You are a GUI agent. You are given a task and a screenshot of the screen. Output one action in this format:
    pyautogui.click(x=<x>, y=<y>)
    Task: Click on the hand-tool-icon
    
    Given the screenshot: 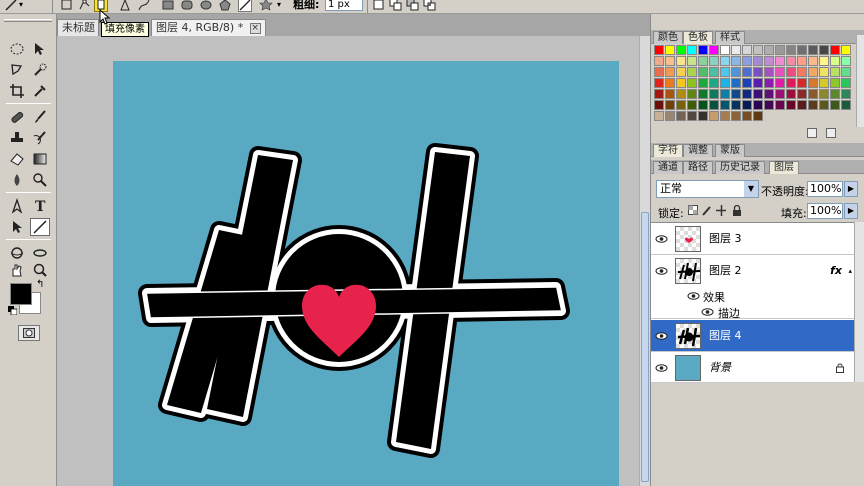 What is the action you would take?
    pyautogui.click(x=17, y=270)
    